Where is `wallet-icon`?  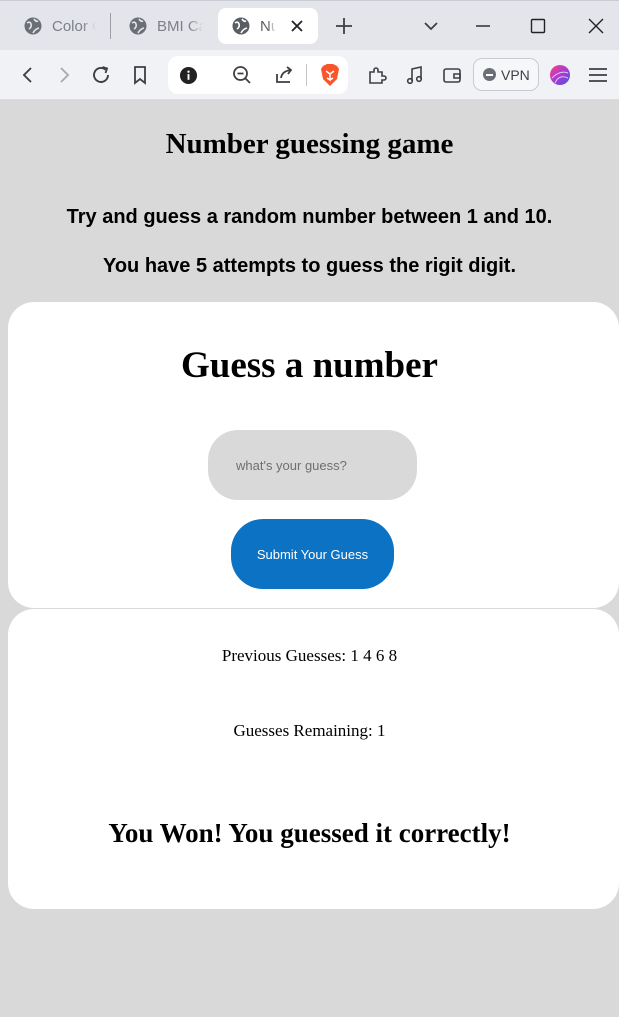
wallet-icon is located at coordinates (452, 75).